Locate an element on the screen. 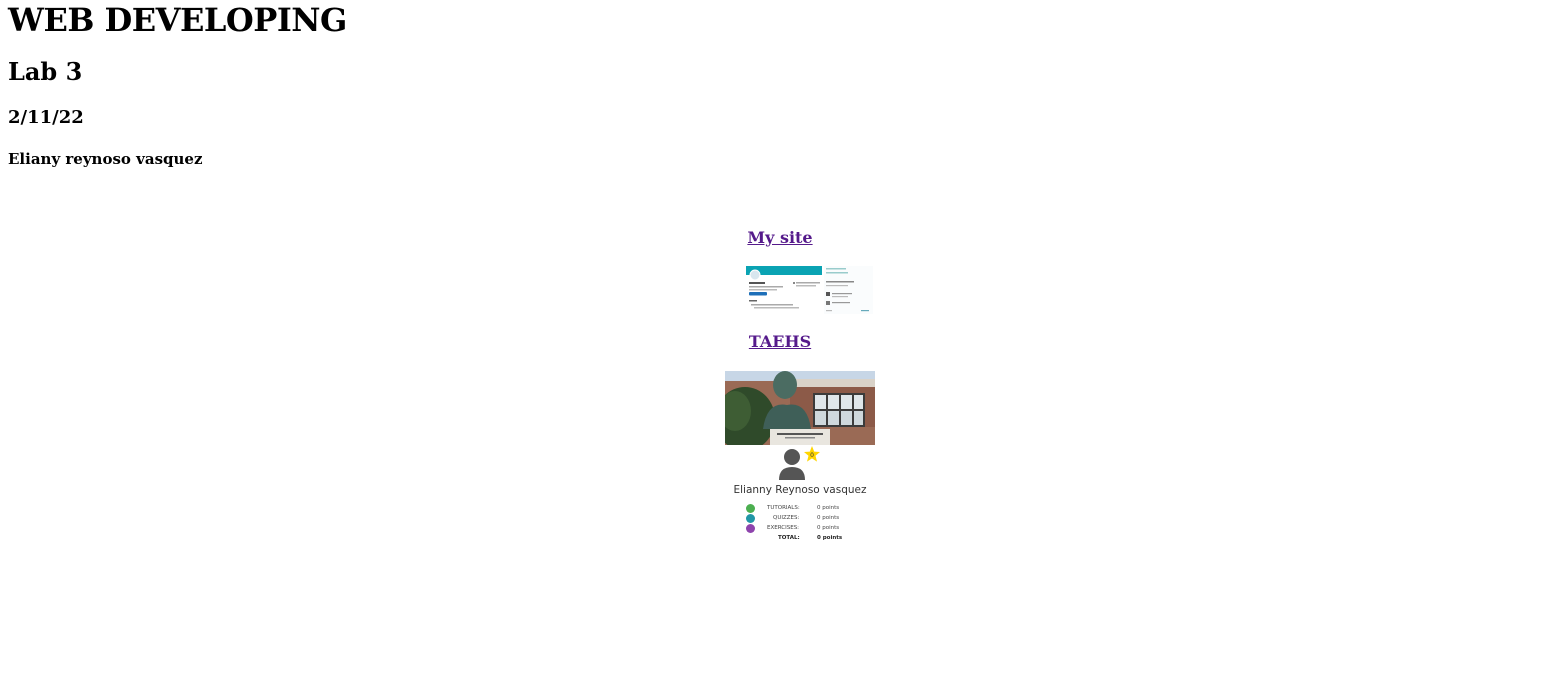  my-site-screenshot-image is located at coordinates (809, 290).